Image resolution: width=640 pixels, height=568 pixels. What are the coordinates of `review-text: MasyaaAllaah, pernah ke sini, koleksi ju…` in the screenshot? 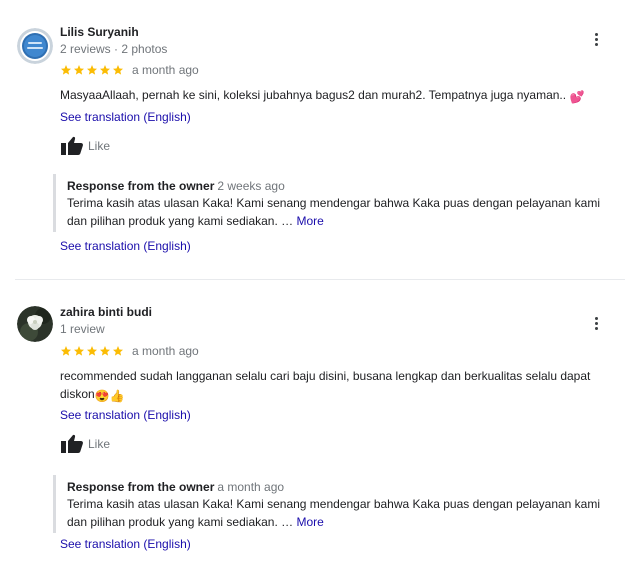 It's located at (336, 96).